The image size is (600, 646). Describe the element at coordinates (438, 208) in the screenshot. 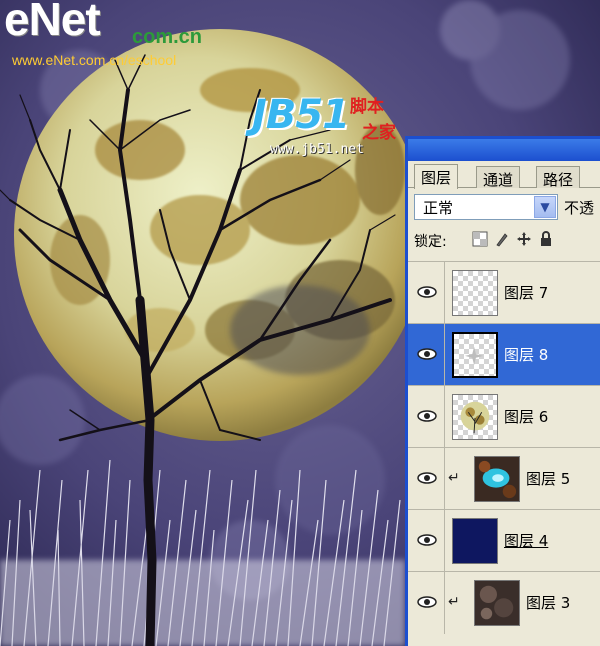

I see `blend-mode-value: 正常` at that location.